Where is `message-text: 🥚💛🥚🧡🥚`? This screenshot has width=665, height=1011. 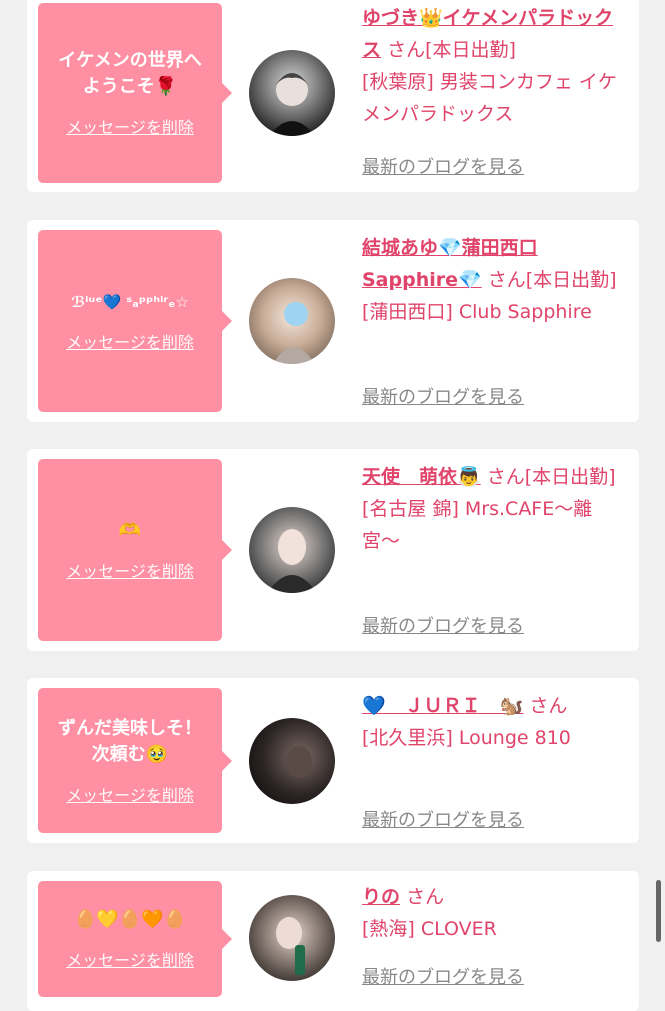 message-text: 🥚💛🥚🧡🥚 is located at coordinates (130, 919).